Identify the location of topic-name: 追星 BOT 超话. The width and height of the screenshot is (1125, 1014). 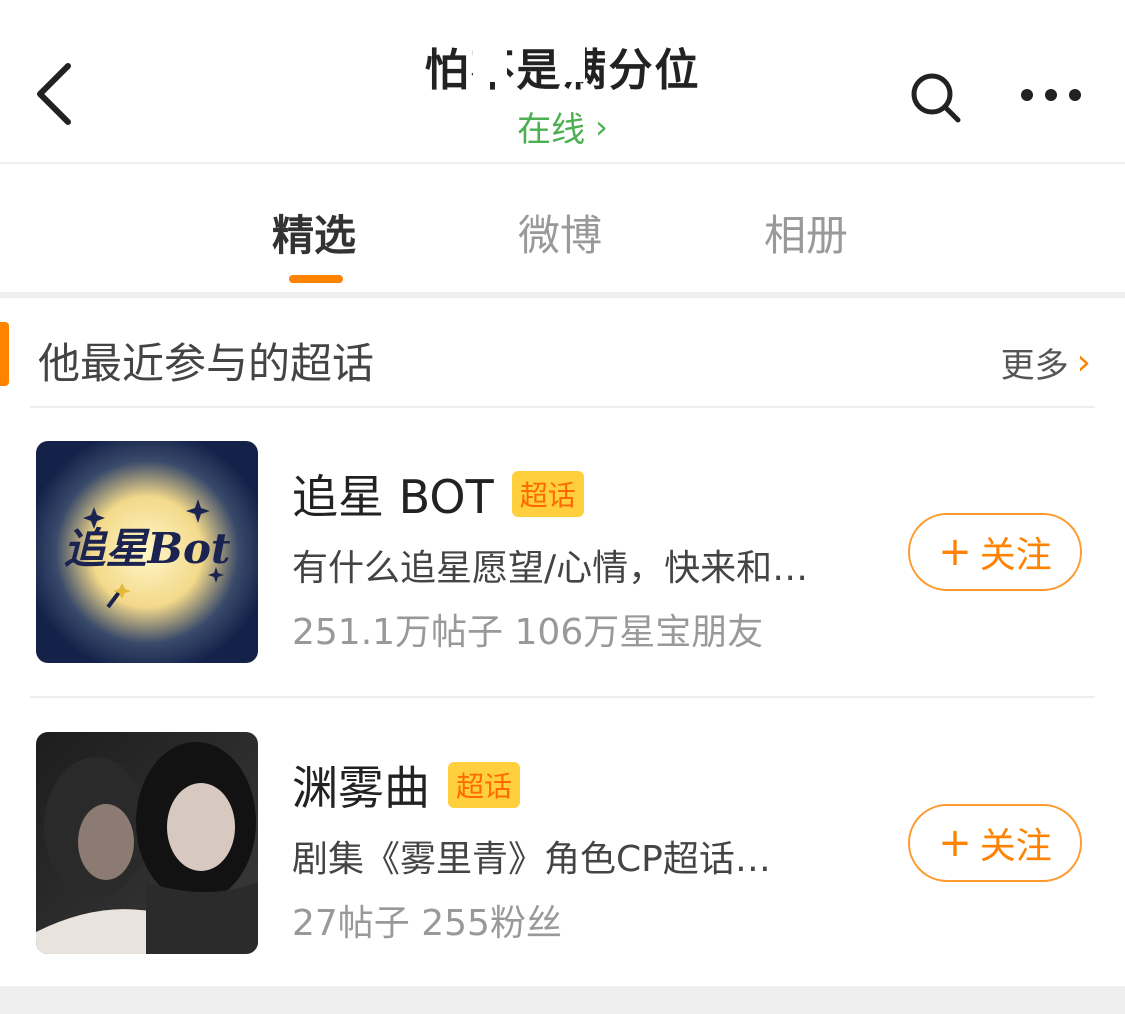
(438, 494).